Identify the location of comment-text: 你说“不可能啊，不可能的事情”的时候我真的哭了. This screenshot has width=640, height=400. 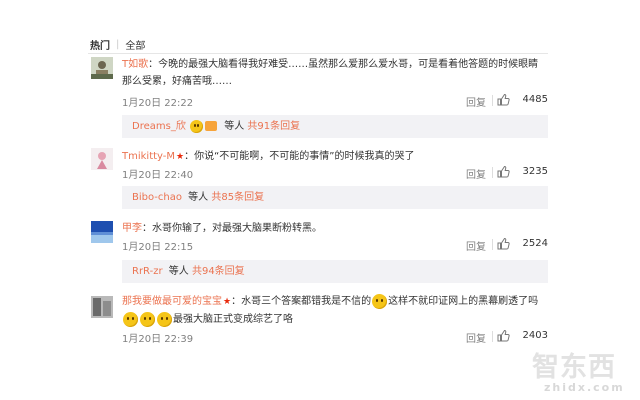
(304, 156).